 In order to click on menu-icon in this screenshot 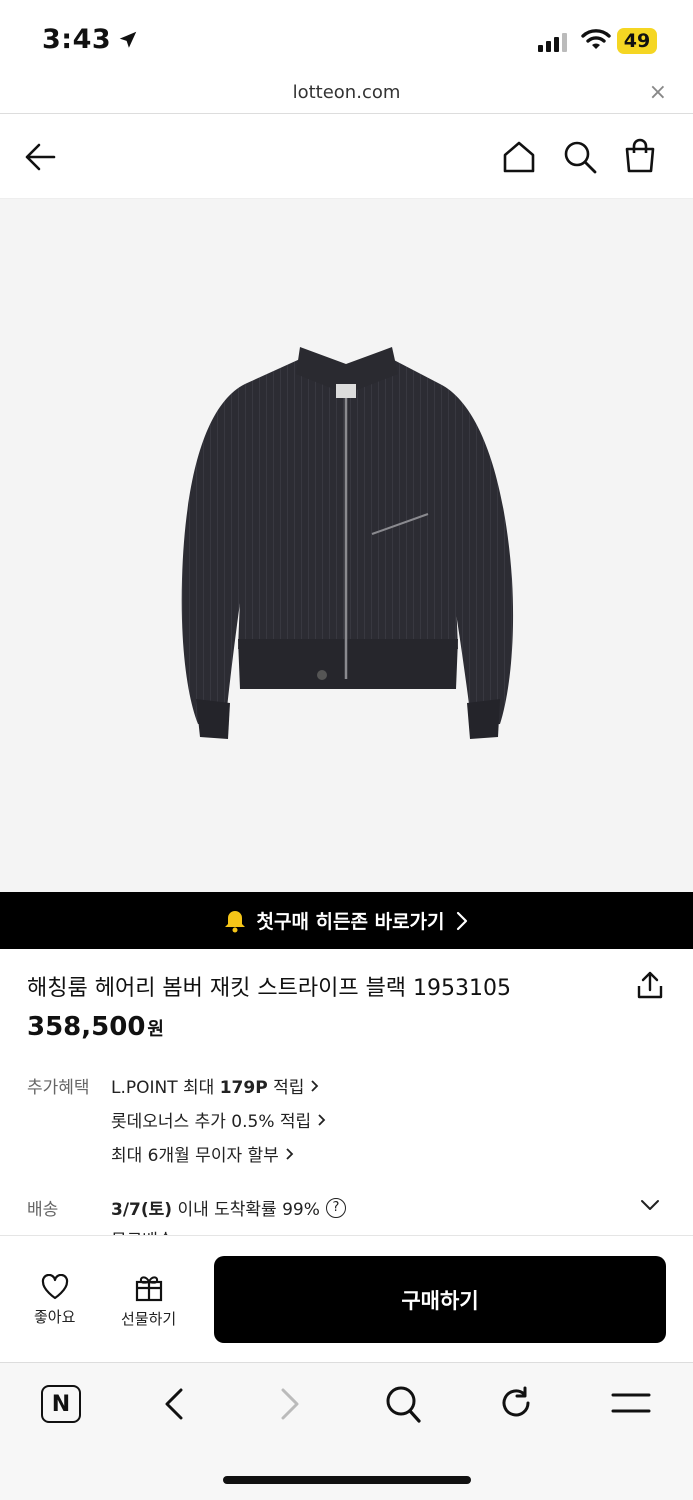, I will do `click(631, 1403)`.